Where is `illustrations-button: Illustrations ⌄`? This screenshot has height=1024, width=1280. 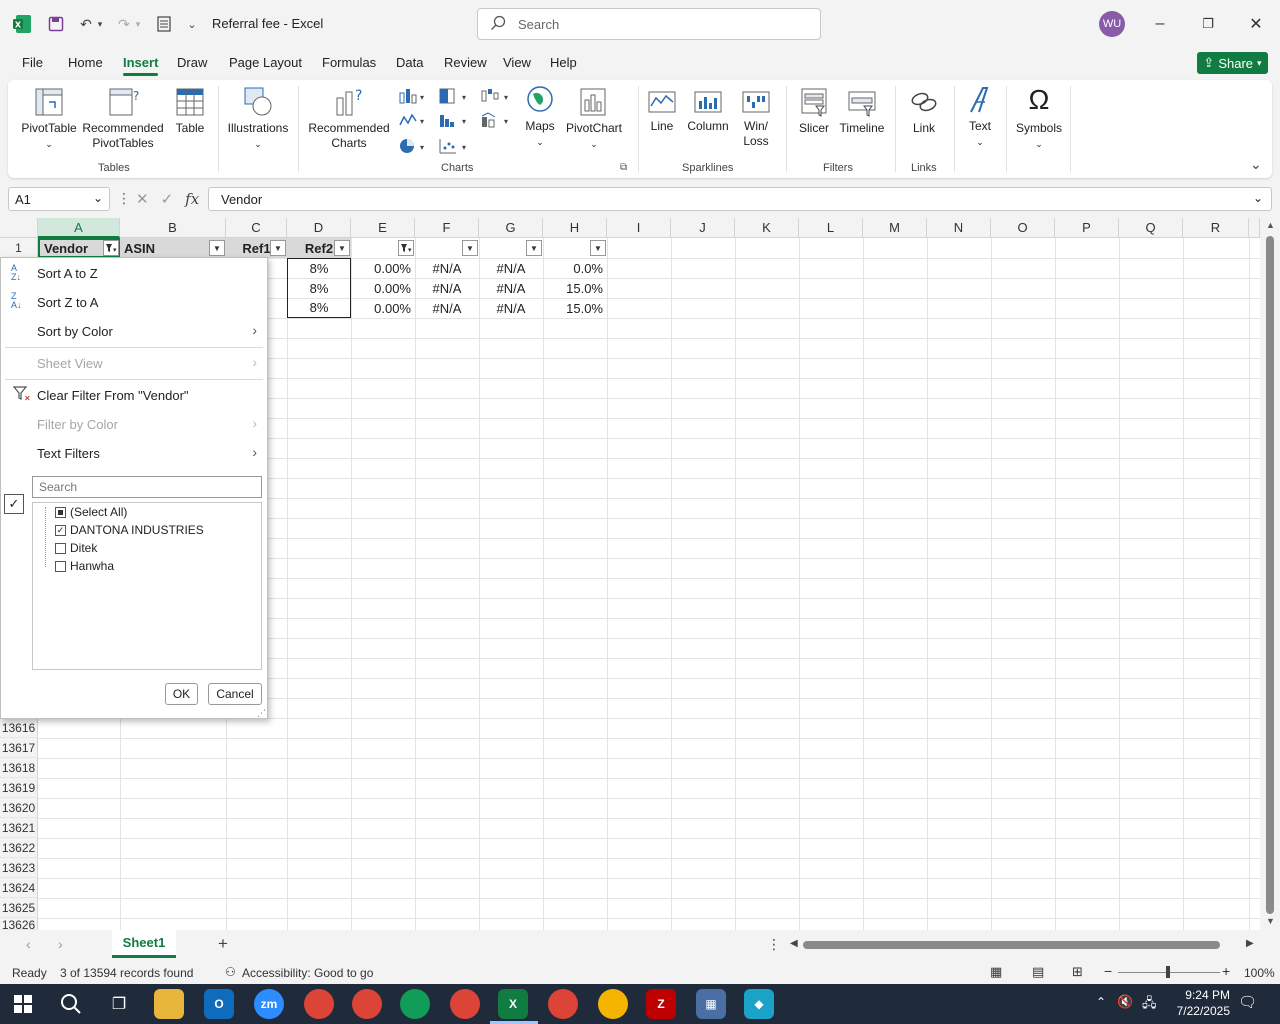 illustrations-button: Illustrations ⌄ is located at coordinates (258, 118).